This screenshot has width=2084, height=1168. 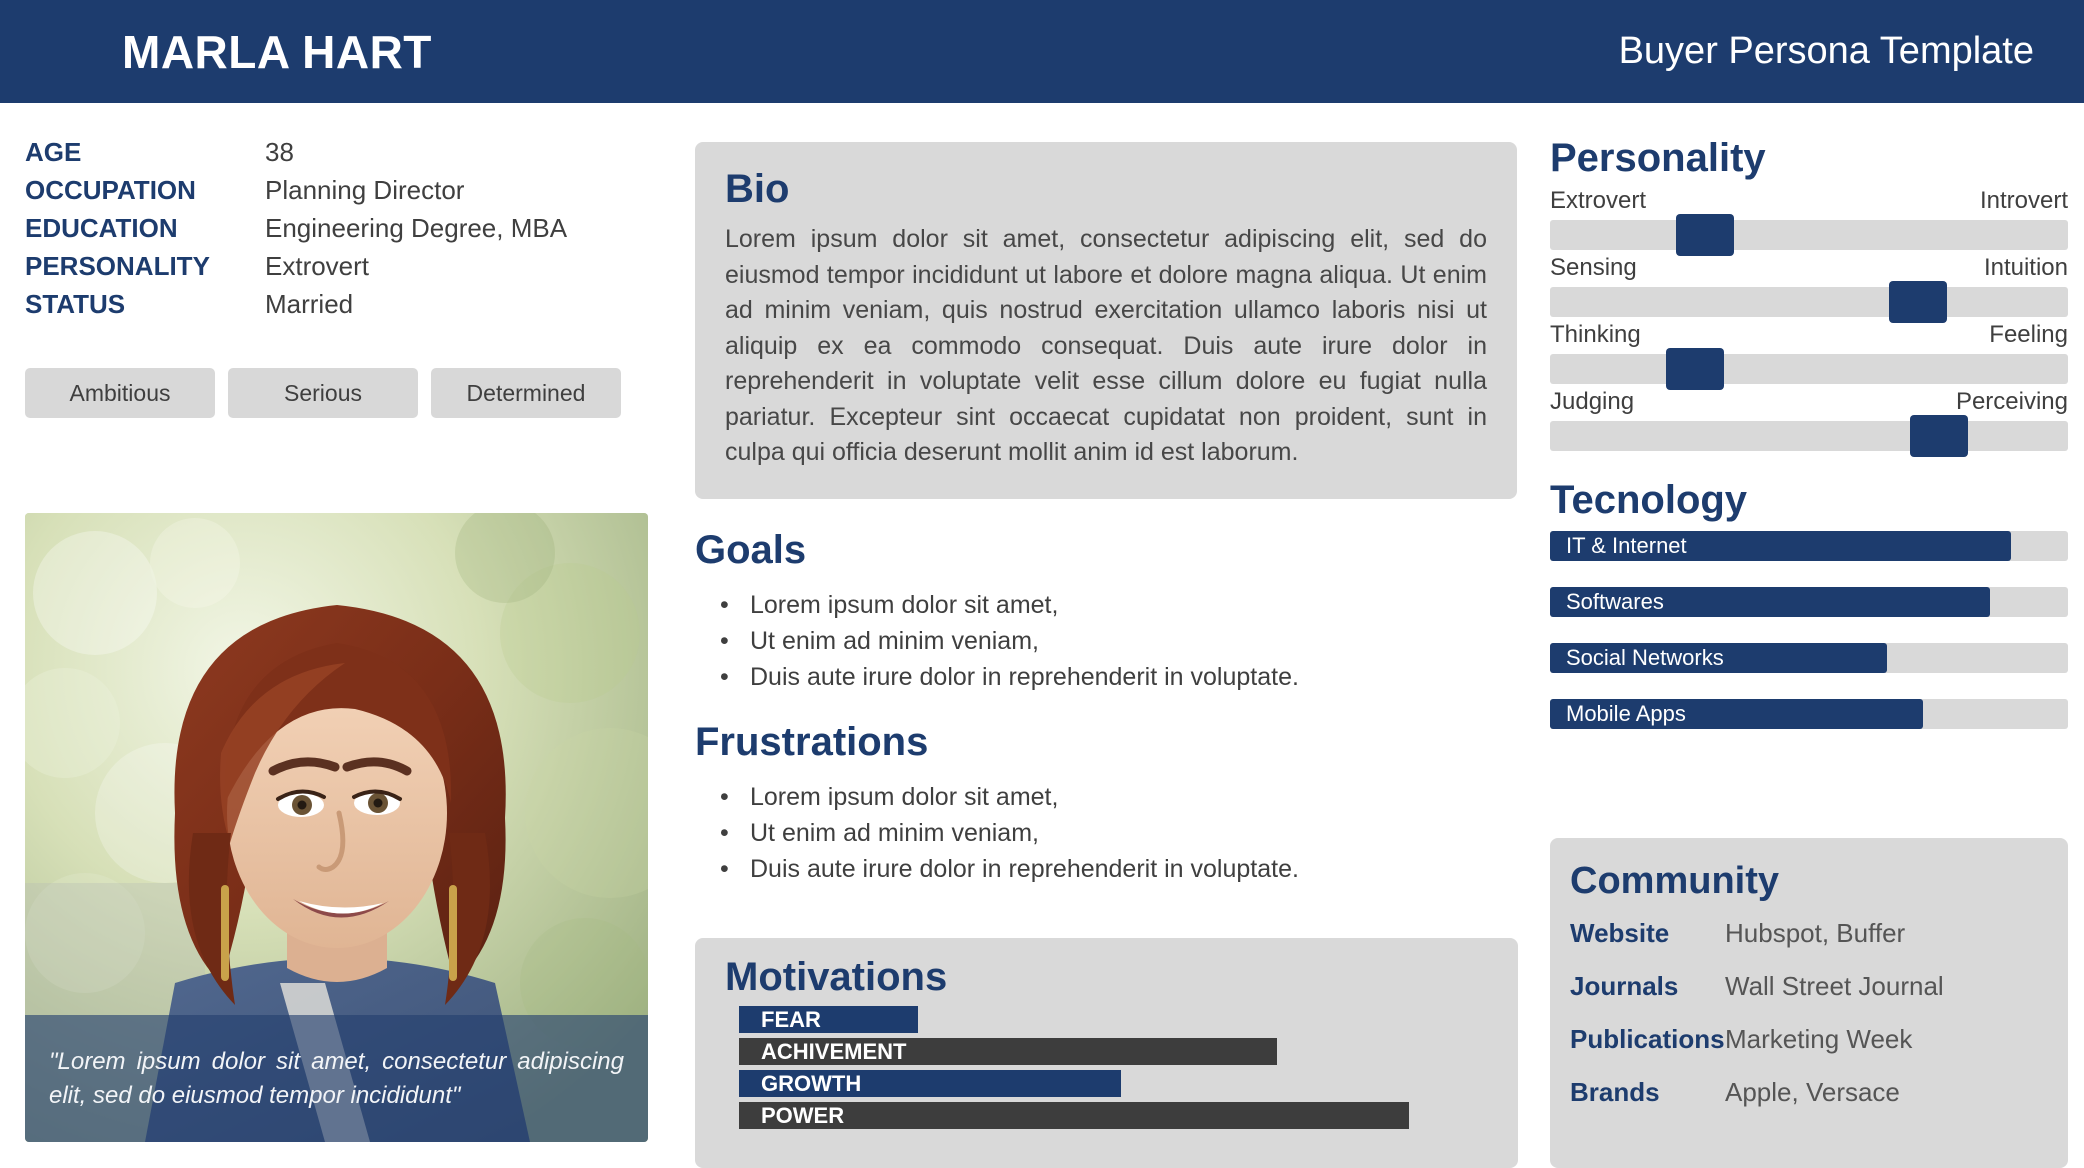 What do you see at coordinates (117, 266) in the screenshot?
I see `fact-label-personality: PERSONALITY` at bounding box center [117, 266].